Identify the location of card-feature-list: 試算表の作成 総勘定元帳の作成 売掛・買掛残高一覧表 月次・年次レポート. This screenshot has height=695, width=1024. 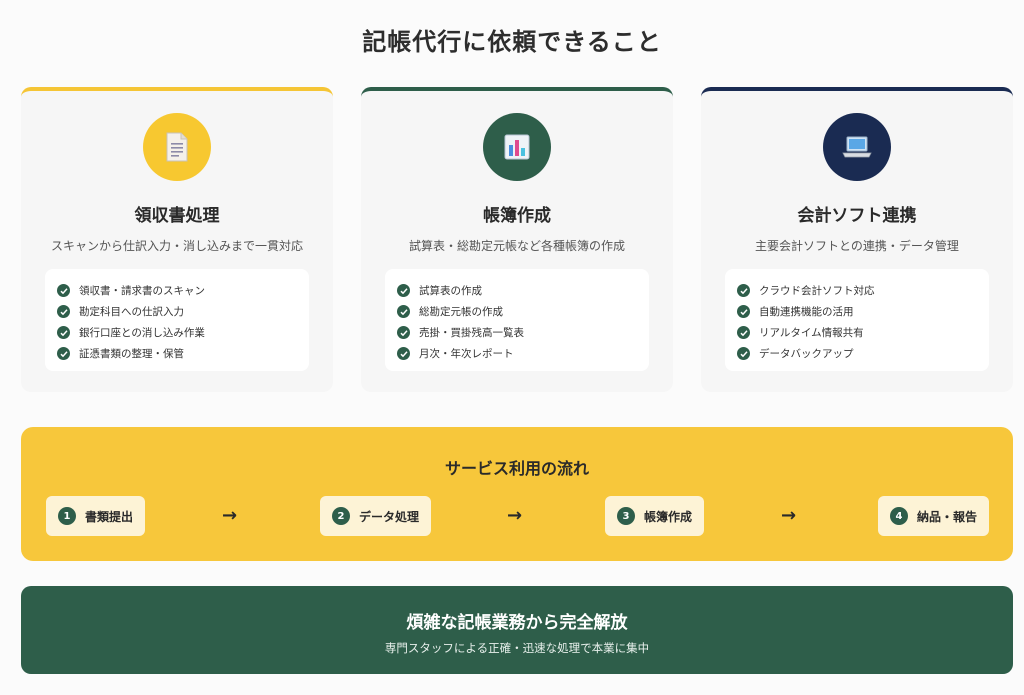
(517, 320).